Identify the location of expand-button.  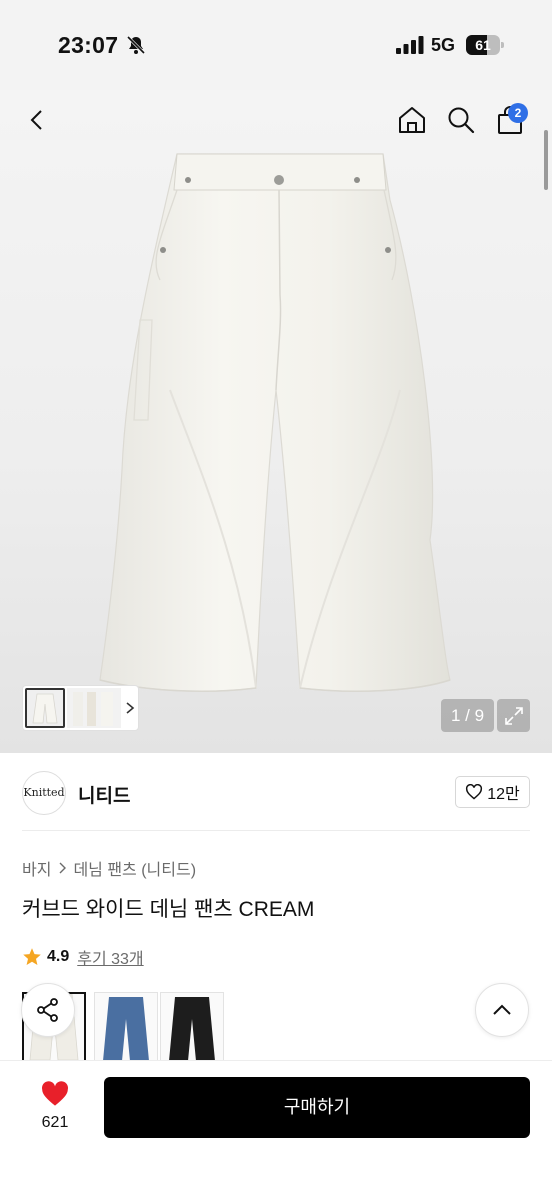
(513, 715).